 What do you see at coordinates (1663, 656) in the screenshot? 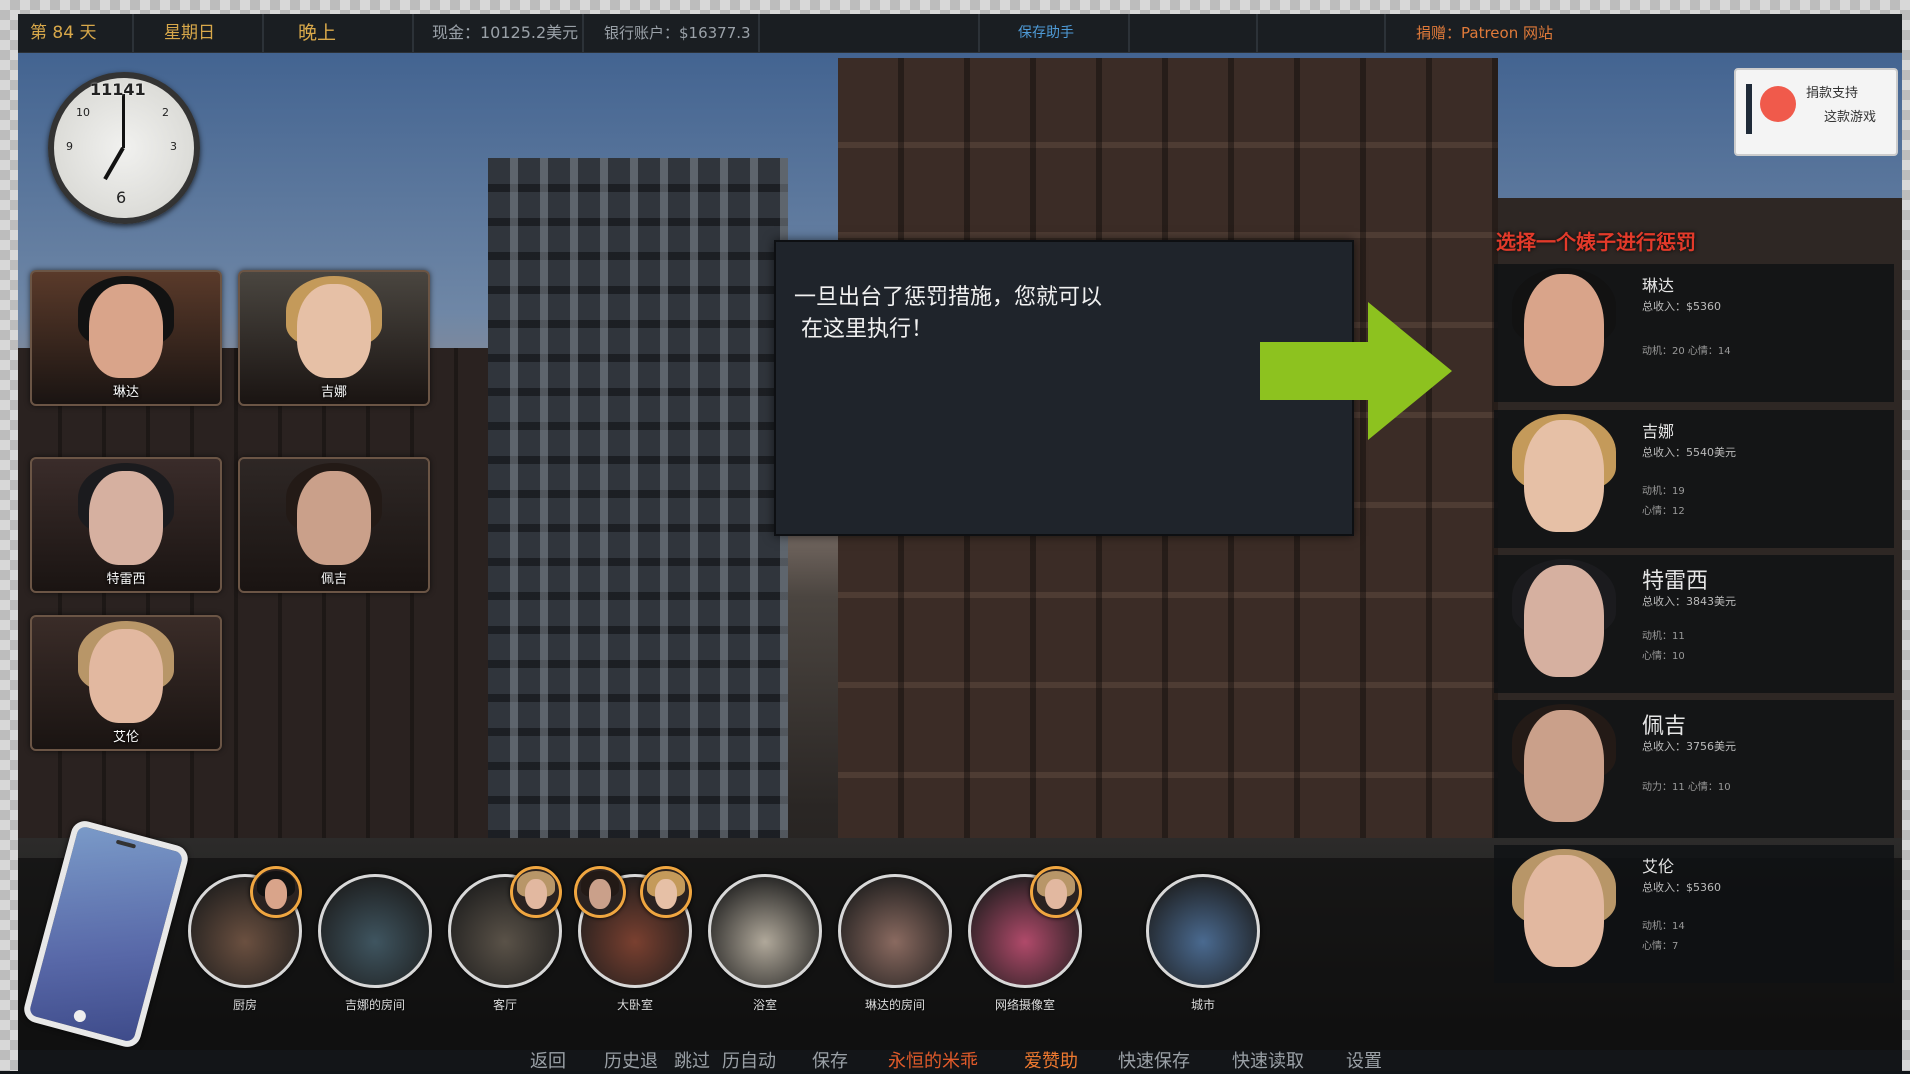
I see `card-stat-2: 心情：10` at bounding box center [1663, 656].